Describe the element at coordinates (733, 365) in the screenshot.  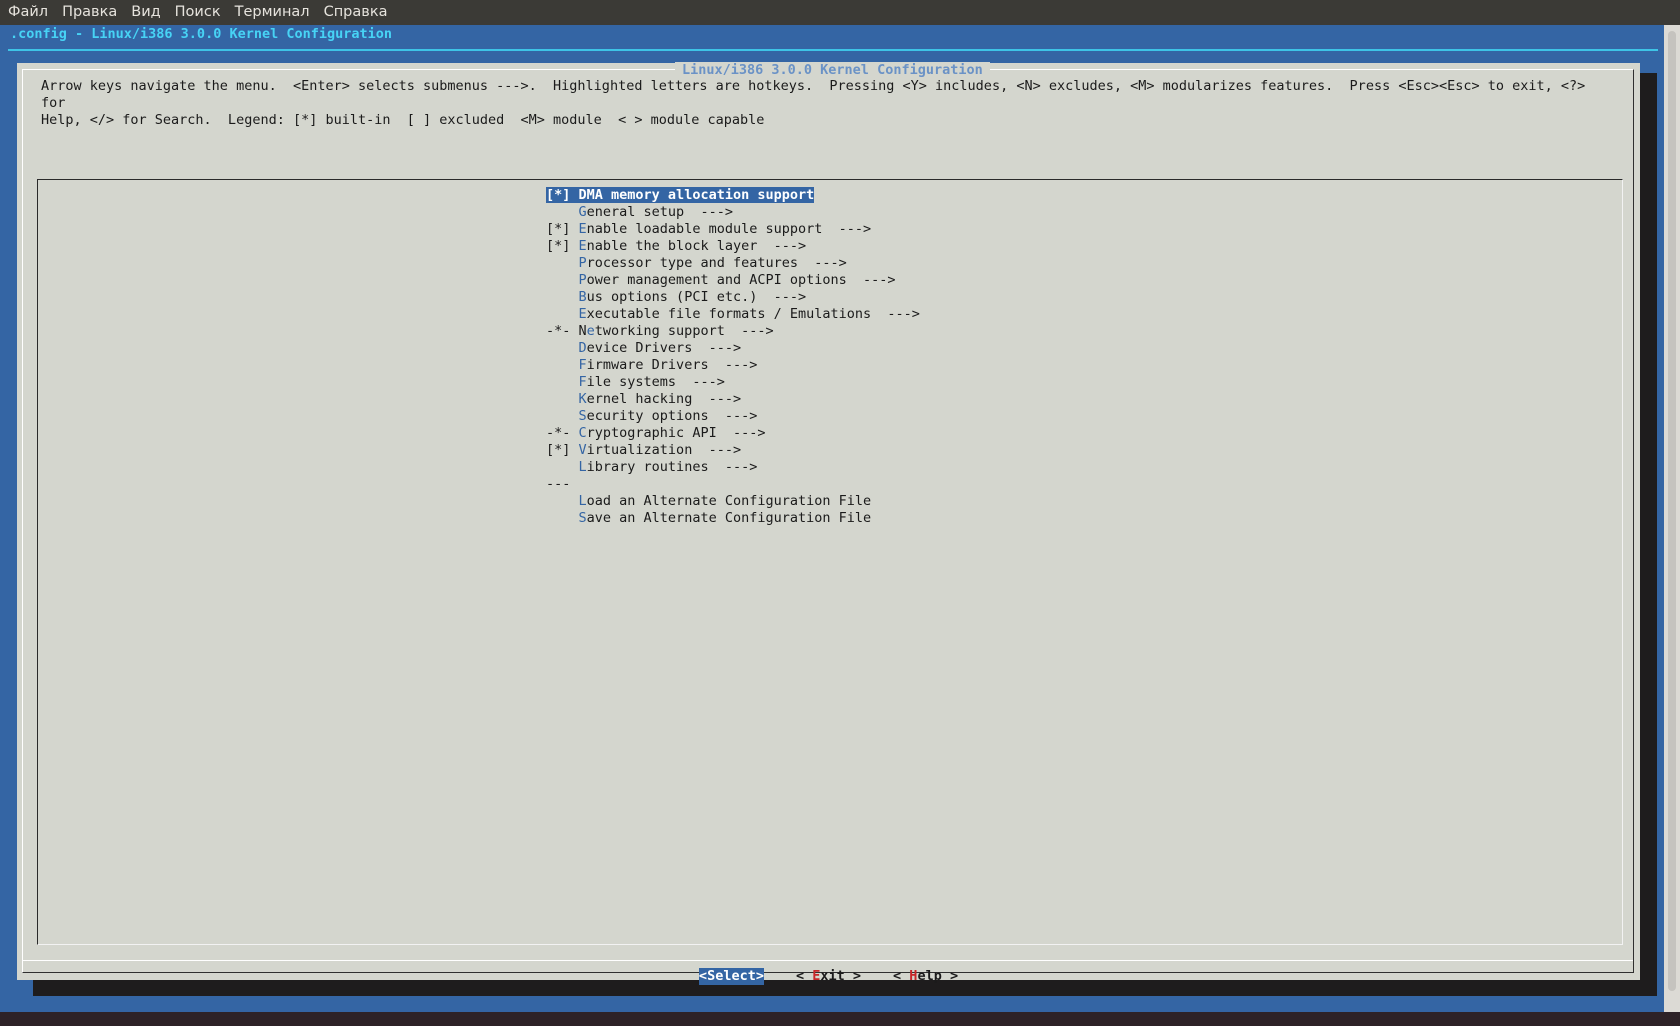
I see `menu-item: Firmware Drivers --->` at that location.